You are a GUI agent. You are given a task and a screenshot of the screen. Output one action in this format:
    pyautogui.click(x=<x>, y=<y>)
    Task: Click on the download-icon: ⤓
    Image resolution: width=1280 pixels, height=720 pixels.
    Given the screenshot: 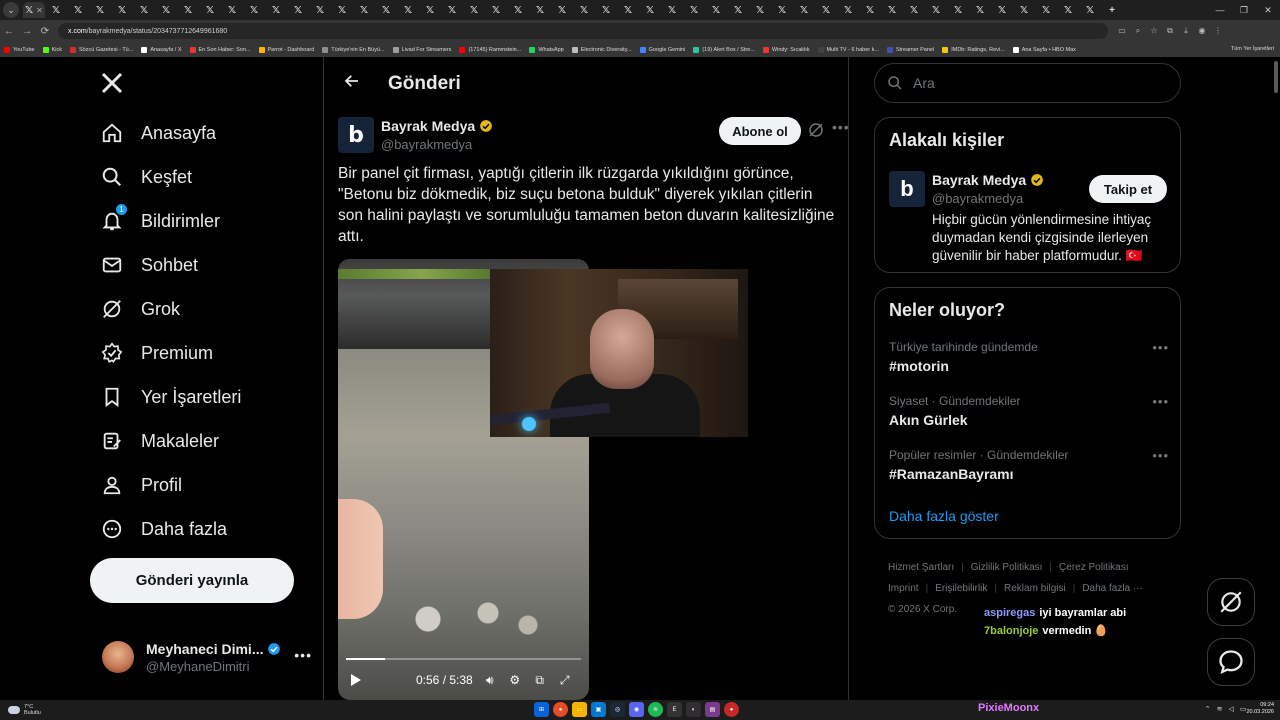 What is the action you would take?
    pyautogui.click(x=1186, y=31)
    